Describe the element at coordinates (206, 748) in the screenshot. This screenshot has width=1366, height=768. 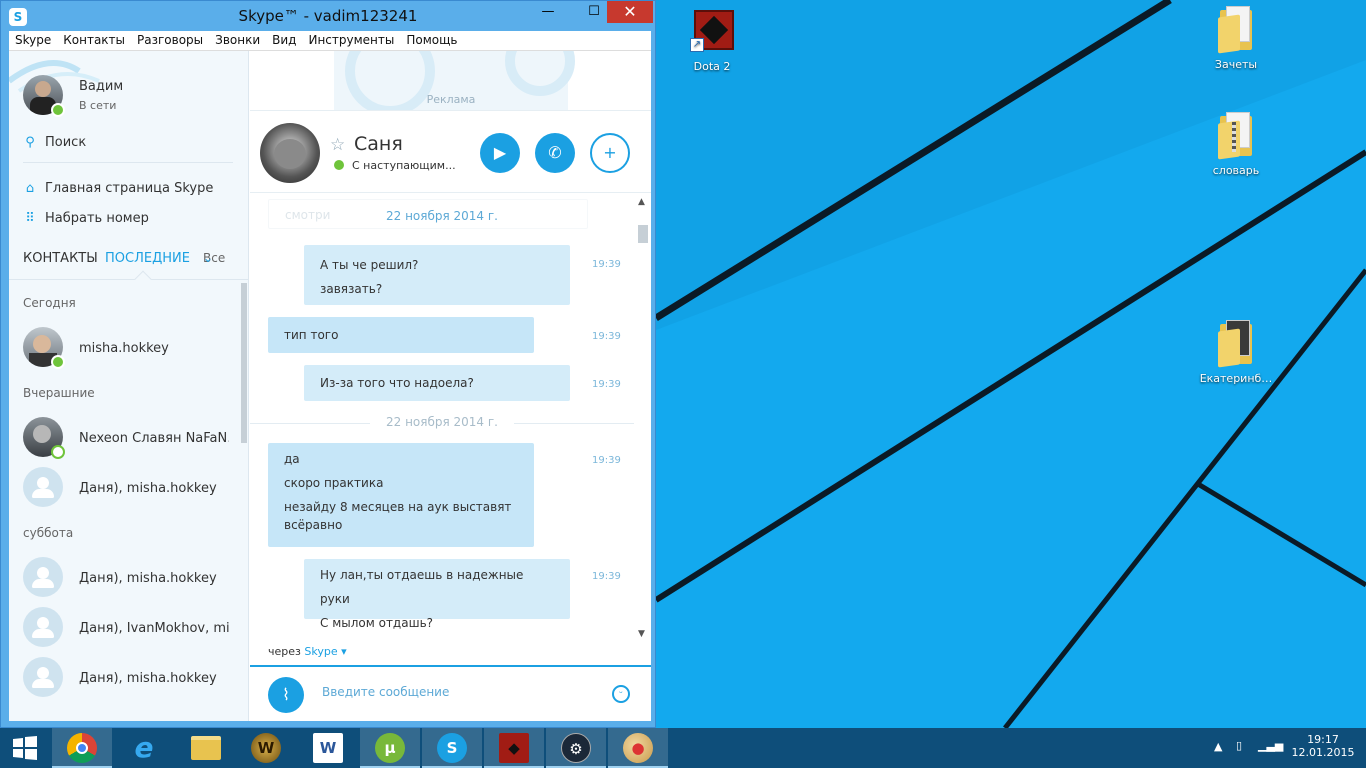
I see `taskbar-file-explorer` at that location.